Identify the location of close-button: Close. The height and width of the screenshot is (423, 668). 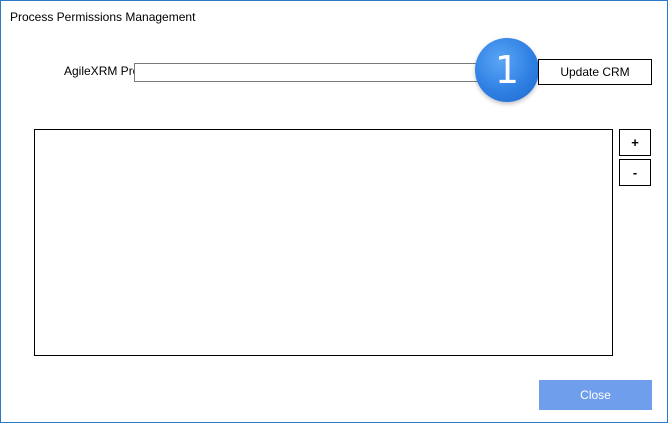
(595, 395).